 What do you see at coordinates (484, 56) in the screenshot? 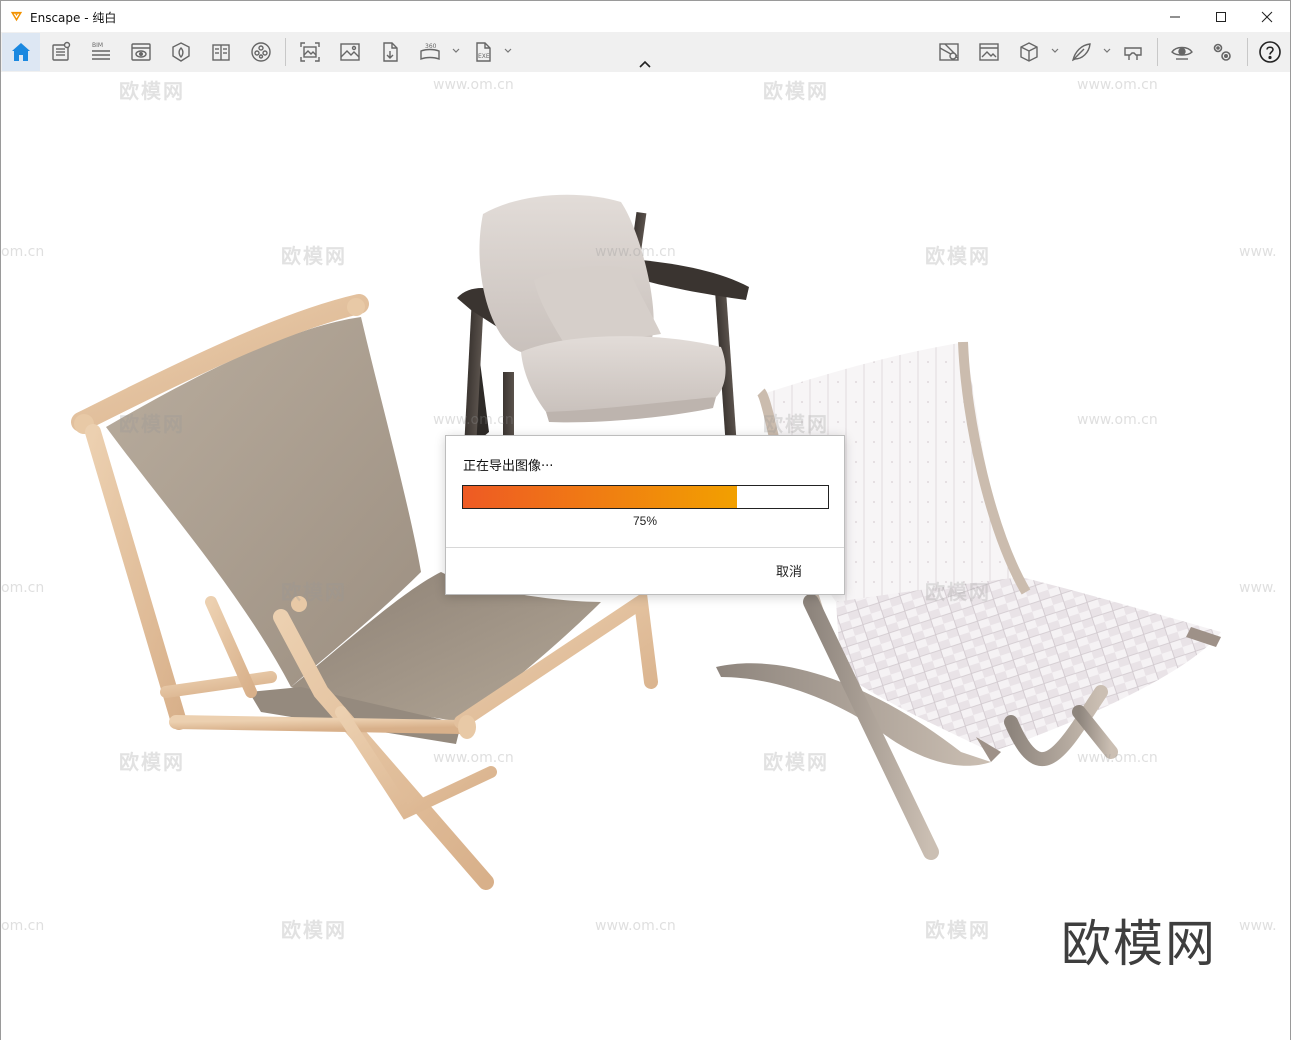
I see `svg-text: EXE` at bounding box center [484, 56].